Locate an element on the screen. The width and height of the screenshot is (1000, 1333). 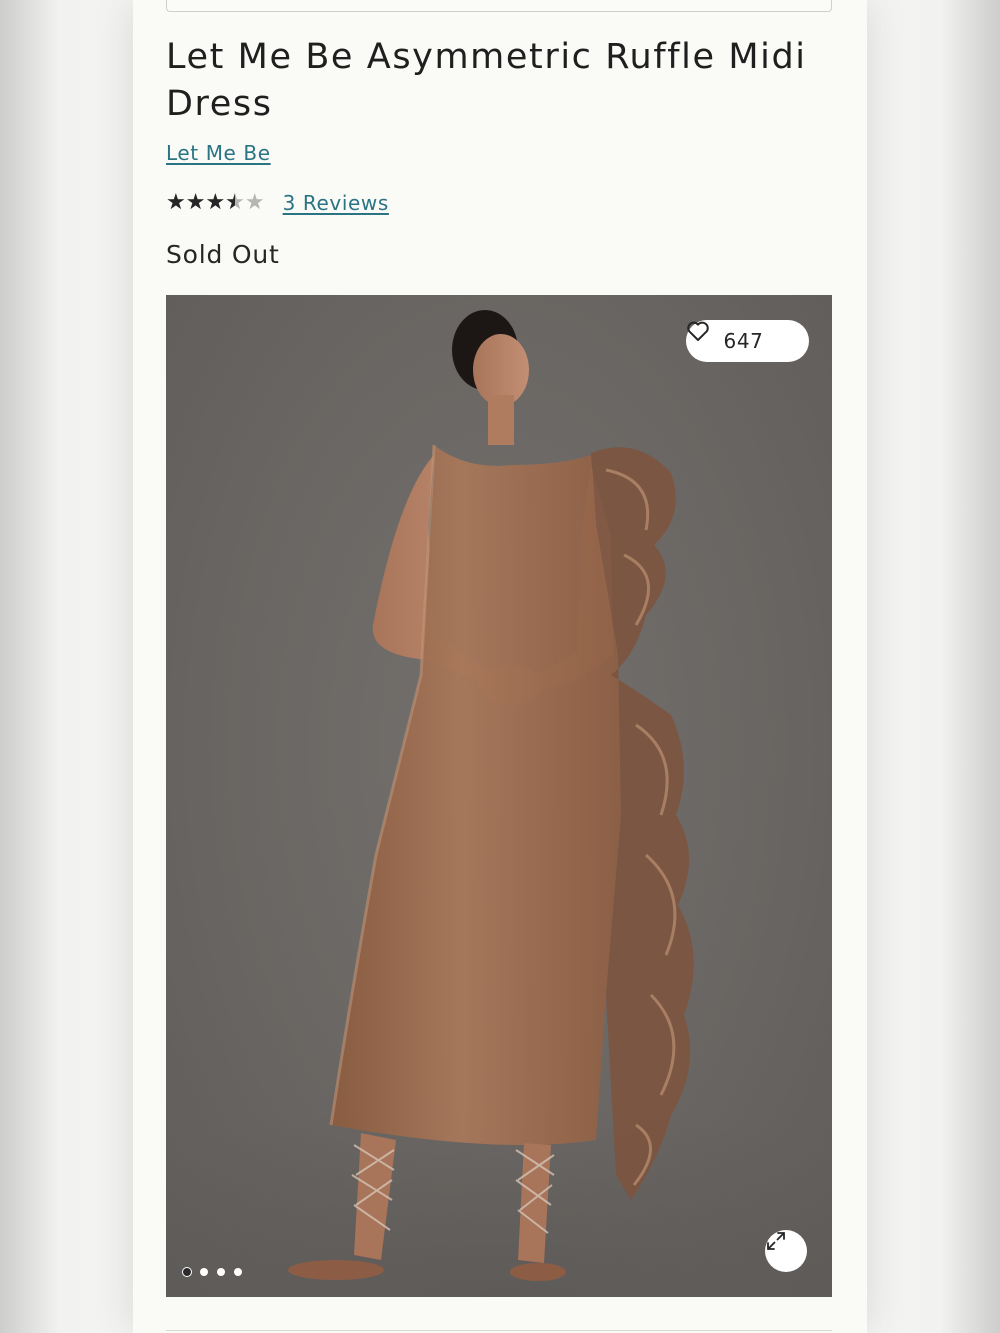
wishlist-button: 647 is located at coordinates (747, 341).